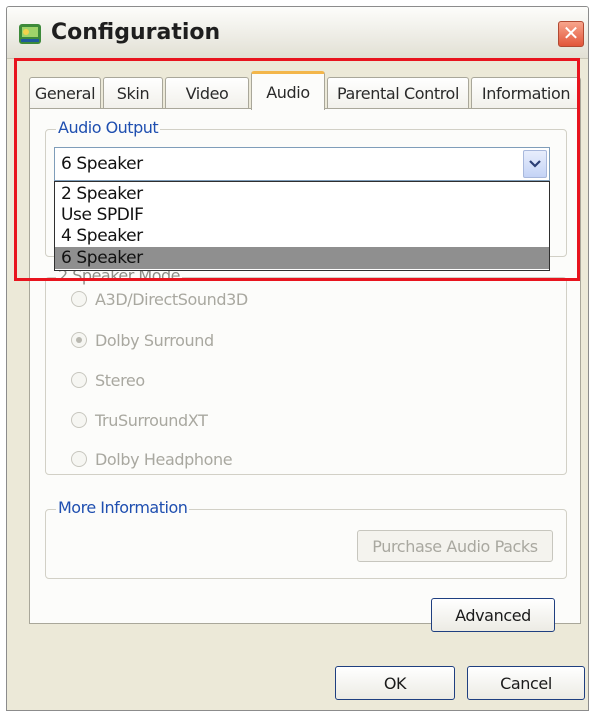 The width and height of the screenshot is (593, 715). Describe the element at coordinates (65, 93) in the screenshot. I see `tab-general: General` at that location.